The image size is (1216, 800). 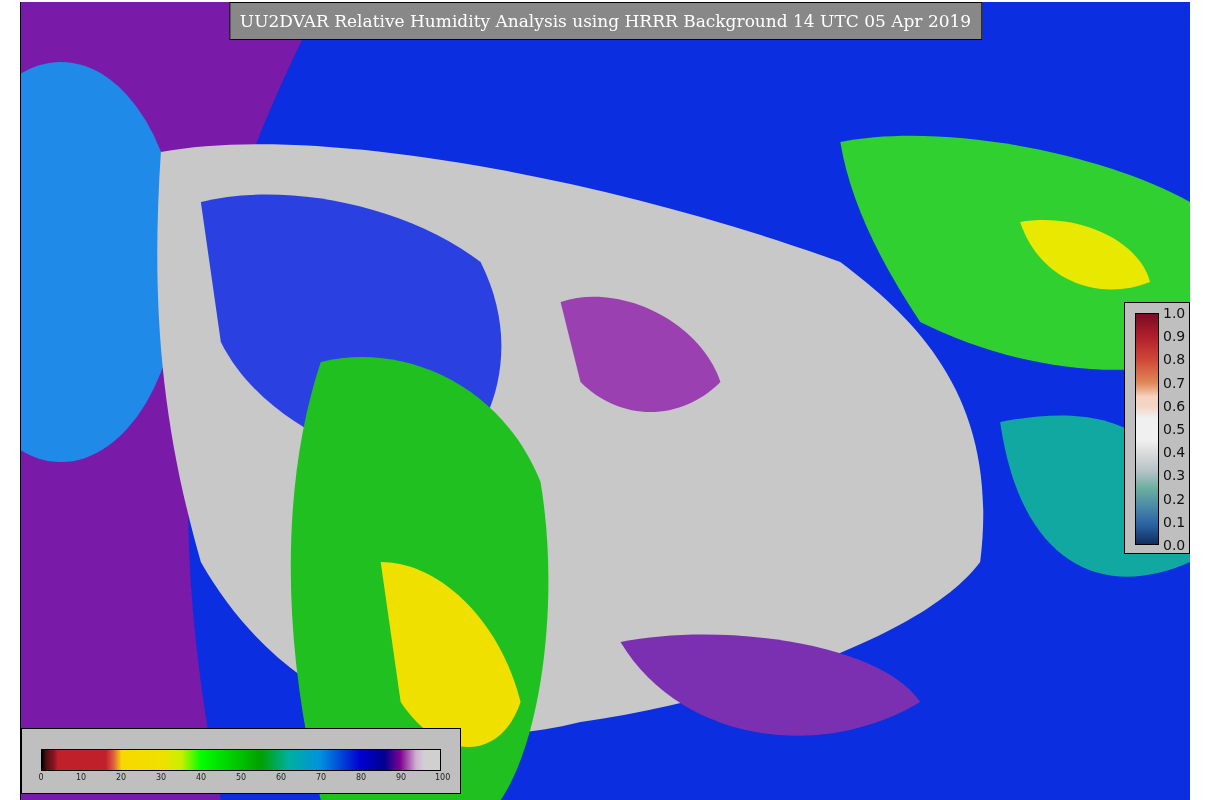 What do you see at coordinates (201, 777) in the screenshot?
I see `tick-label: 40` at bounding box center [201, 777].